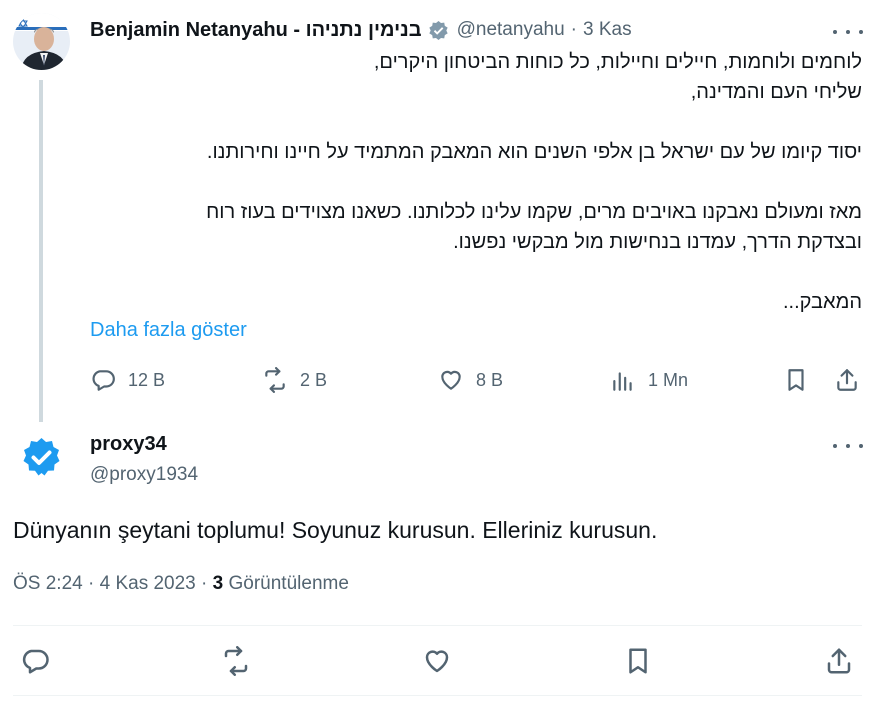 Image resolution: width=886 pixels, height=704 pixels. What do you see at coordinates (668, 379) in the screenshot?
I see `views-count: 1 Mn` at bounding box center [668, 379].